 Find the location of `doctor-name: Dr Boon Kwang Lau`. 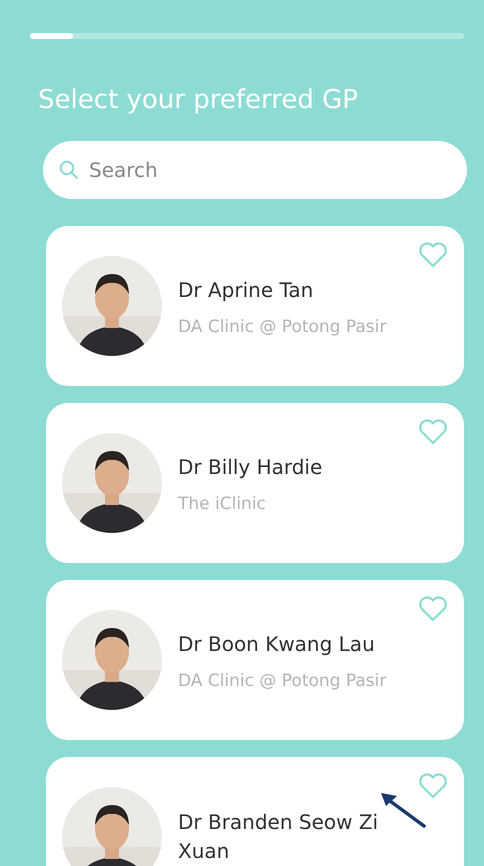

doctor-name: Dr Boon Kwang Lau is located at coordinates (277, 644).